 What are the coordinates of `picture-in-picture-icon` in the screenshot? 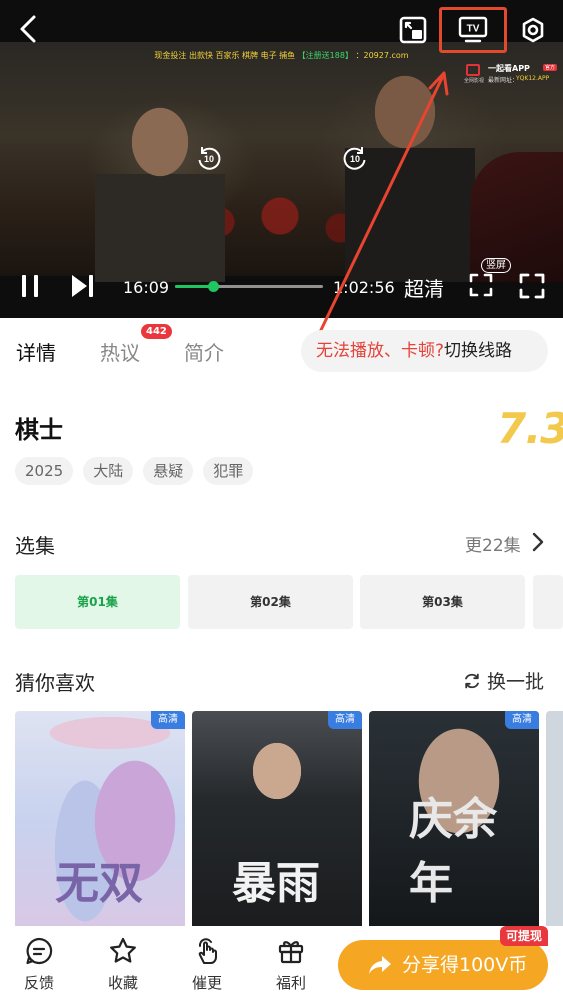 It's located at (413, 30).